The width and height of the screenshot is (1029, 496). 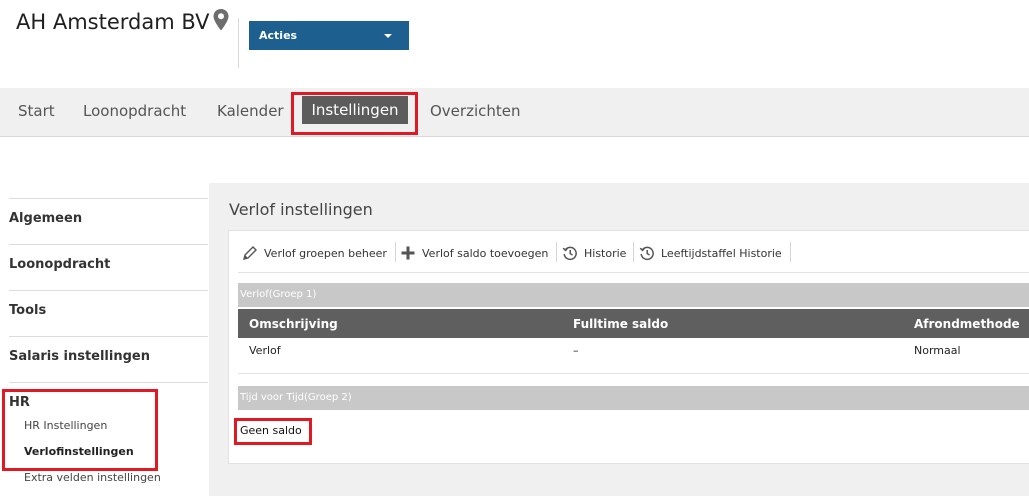 I want to click on chevron-down-icon, so click(x=388, y=36).